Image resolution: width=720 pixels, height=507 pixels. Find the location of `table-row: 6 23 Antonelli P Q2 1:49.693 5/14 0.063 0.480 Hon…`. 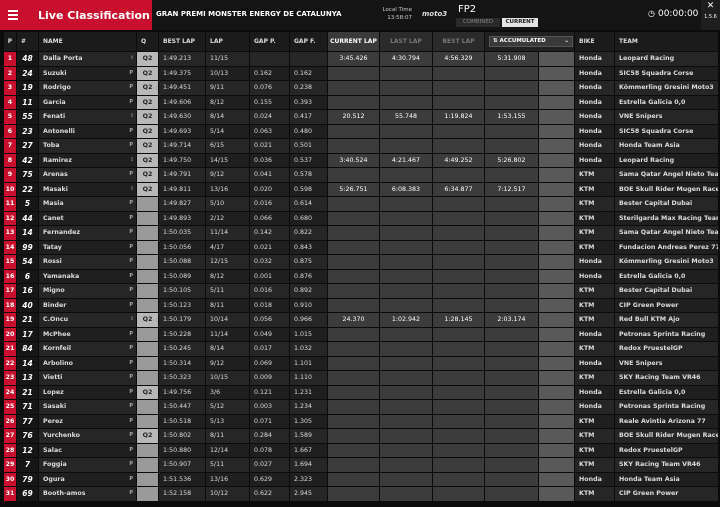

table-row: 6 23 Antonelli P Q2 1:49.693 5/14 0.063 0.480 Hon… is located at coordinates (361, 131).